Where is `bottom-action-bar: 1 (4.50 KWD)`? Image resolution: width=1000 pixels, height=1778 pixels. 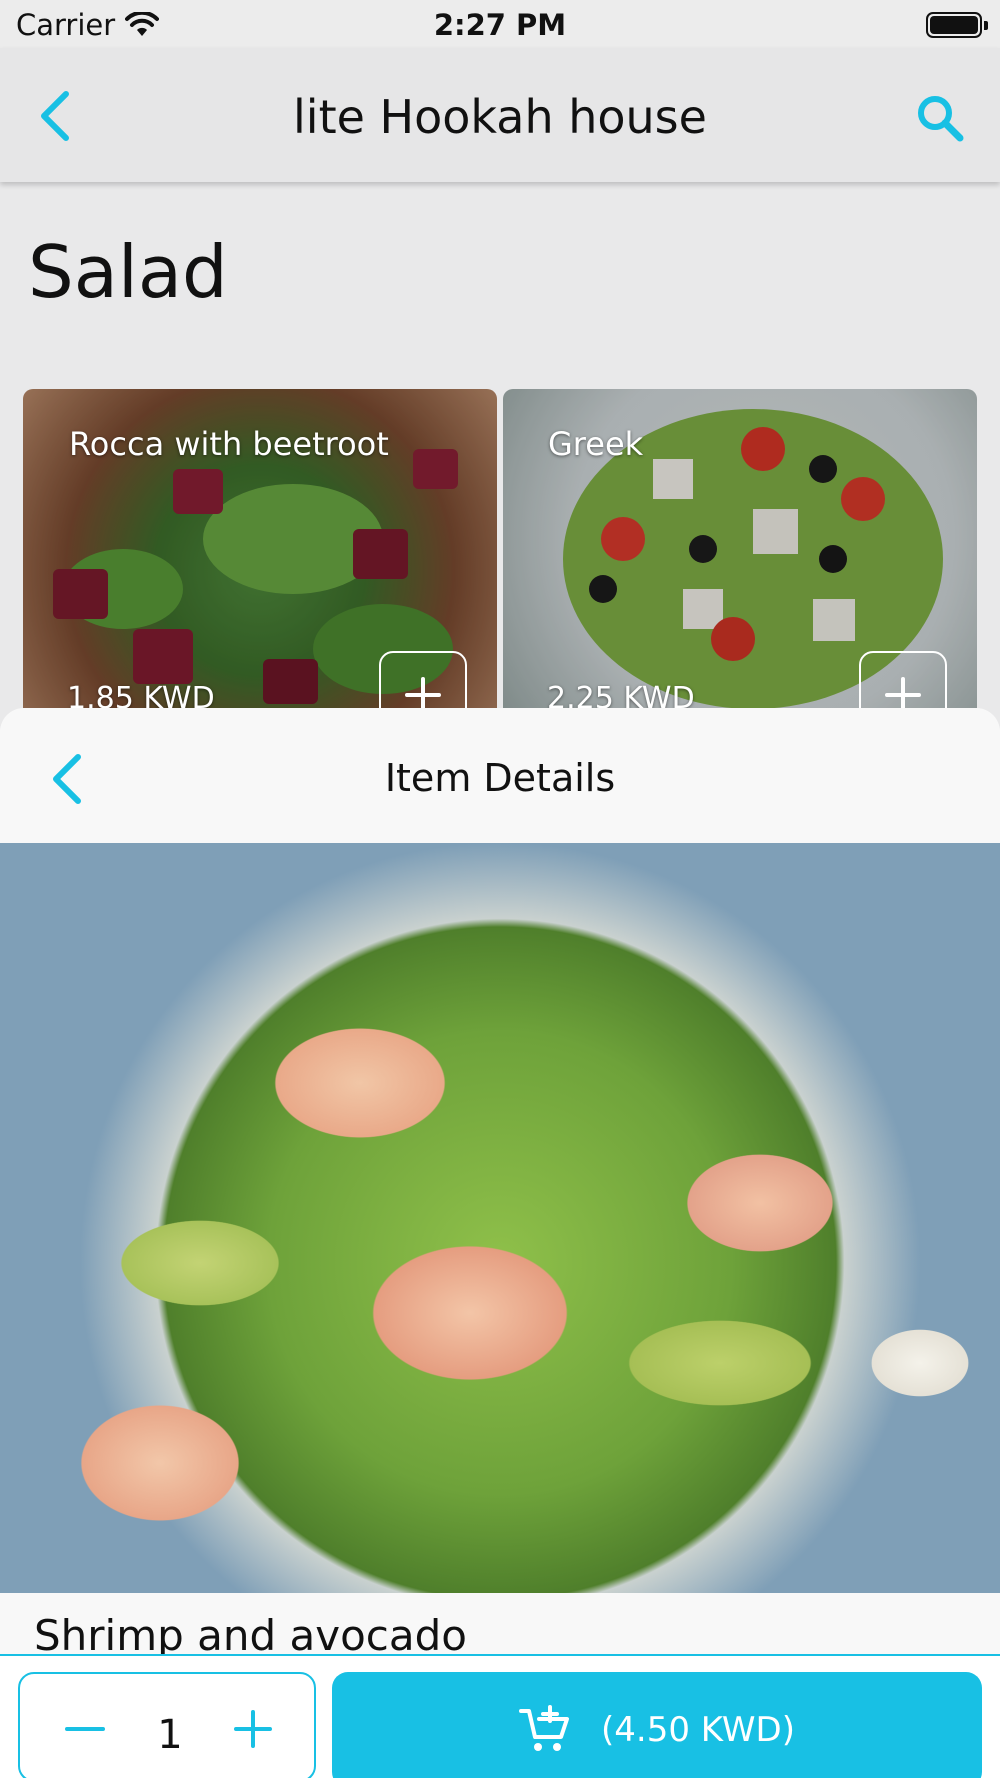
bottom-action-bar: 1 (4.50 KWD) is located at coordinates (500, 1717).